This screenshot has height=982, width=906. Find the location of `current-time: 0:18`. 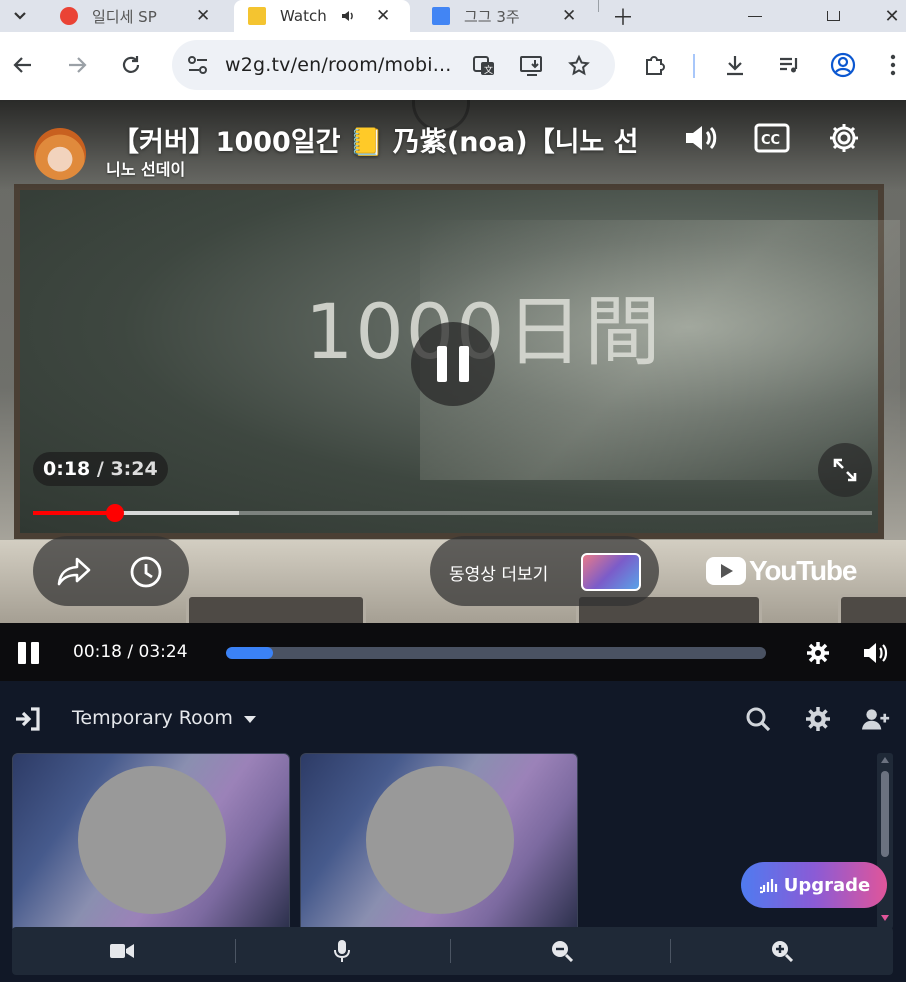

current-time: 0:18 is located at coordinates (67, 469).